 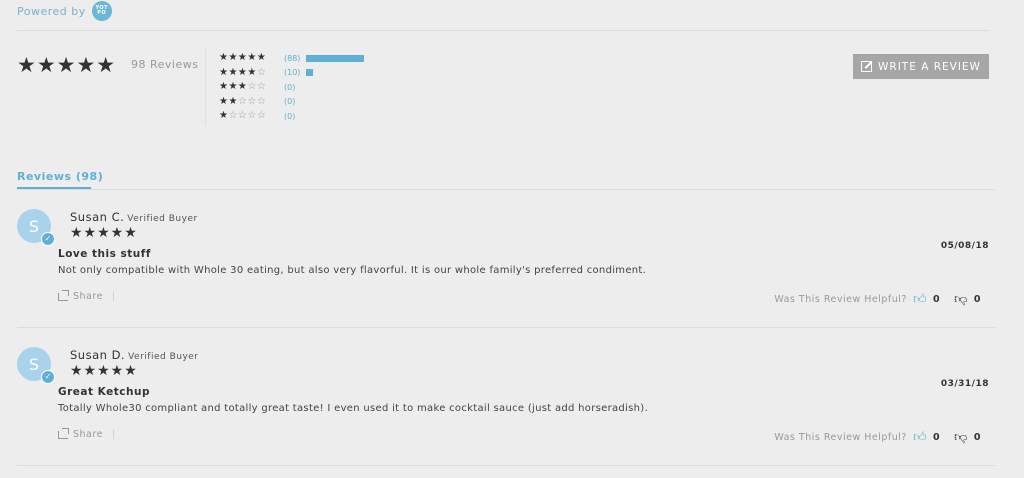 What do you see at coordinates (97, 217) in the screenshot?
I see `reviewer-name-text: Susan C.` at bounding box center [97, 217].